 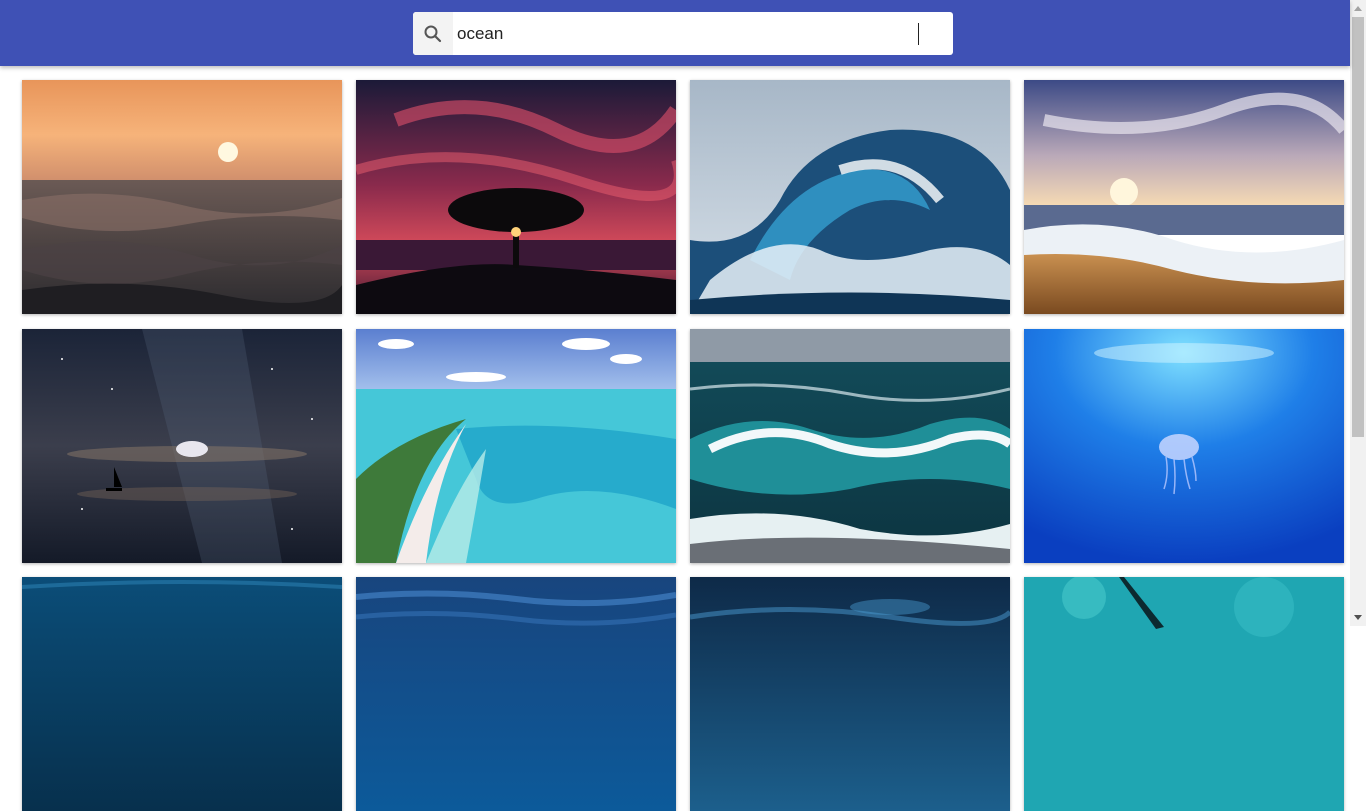 What do you see at coordinates (433, 33) in the screenshot?
I see `search-icon` at bounding box center [433, 33].